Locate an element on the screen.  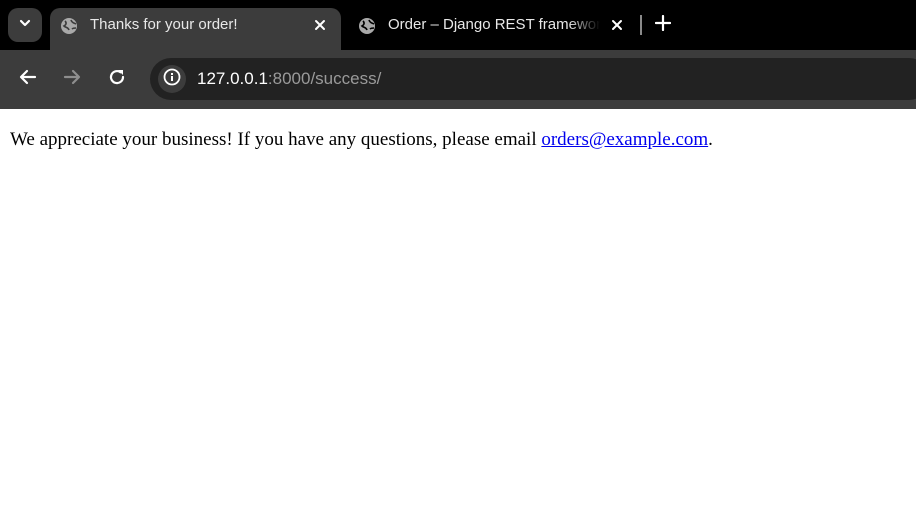
plus-icon is located at coordinates (663, 25).